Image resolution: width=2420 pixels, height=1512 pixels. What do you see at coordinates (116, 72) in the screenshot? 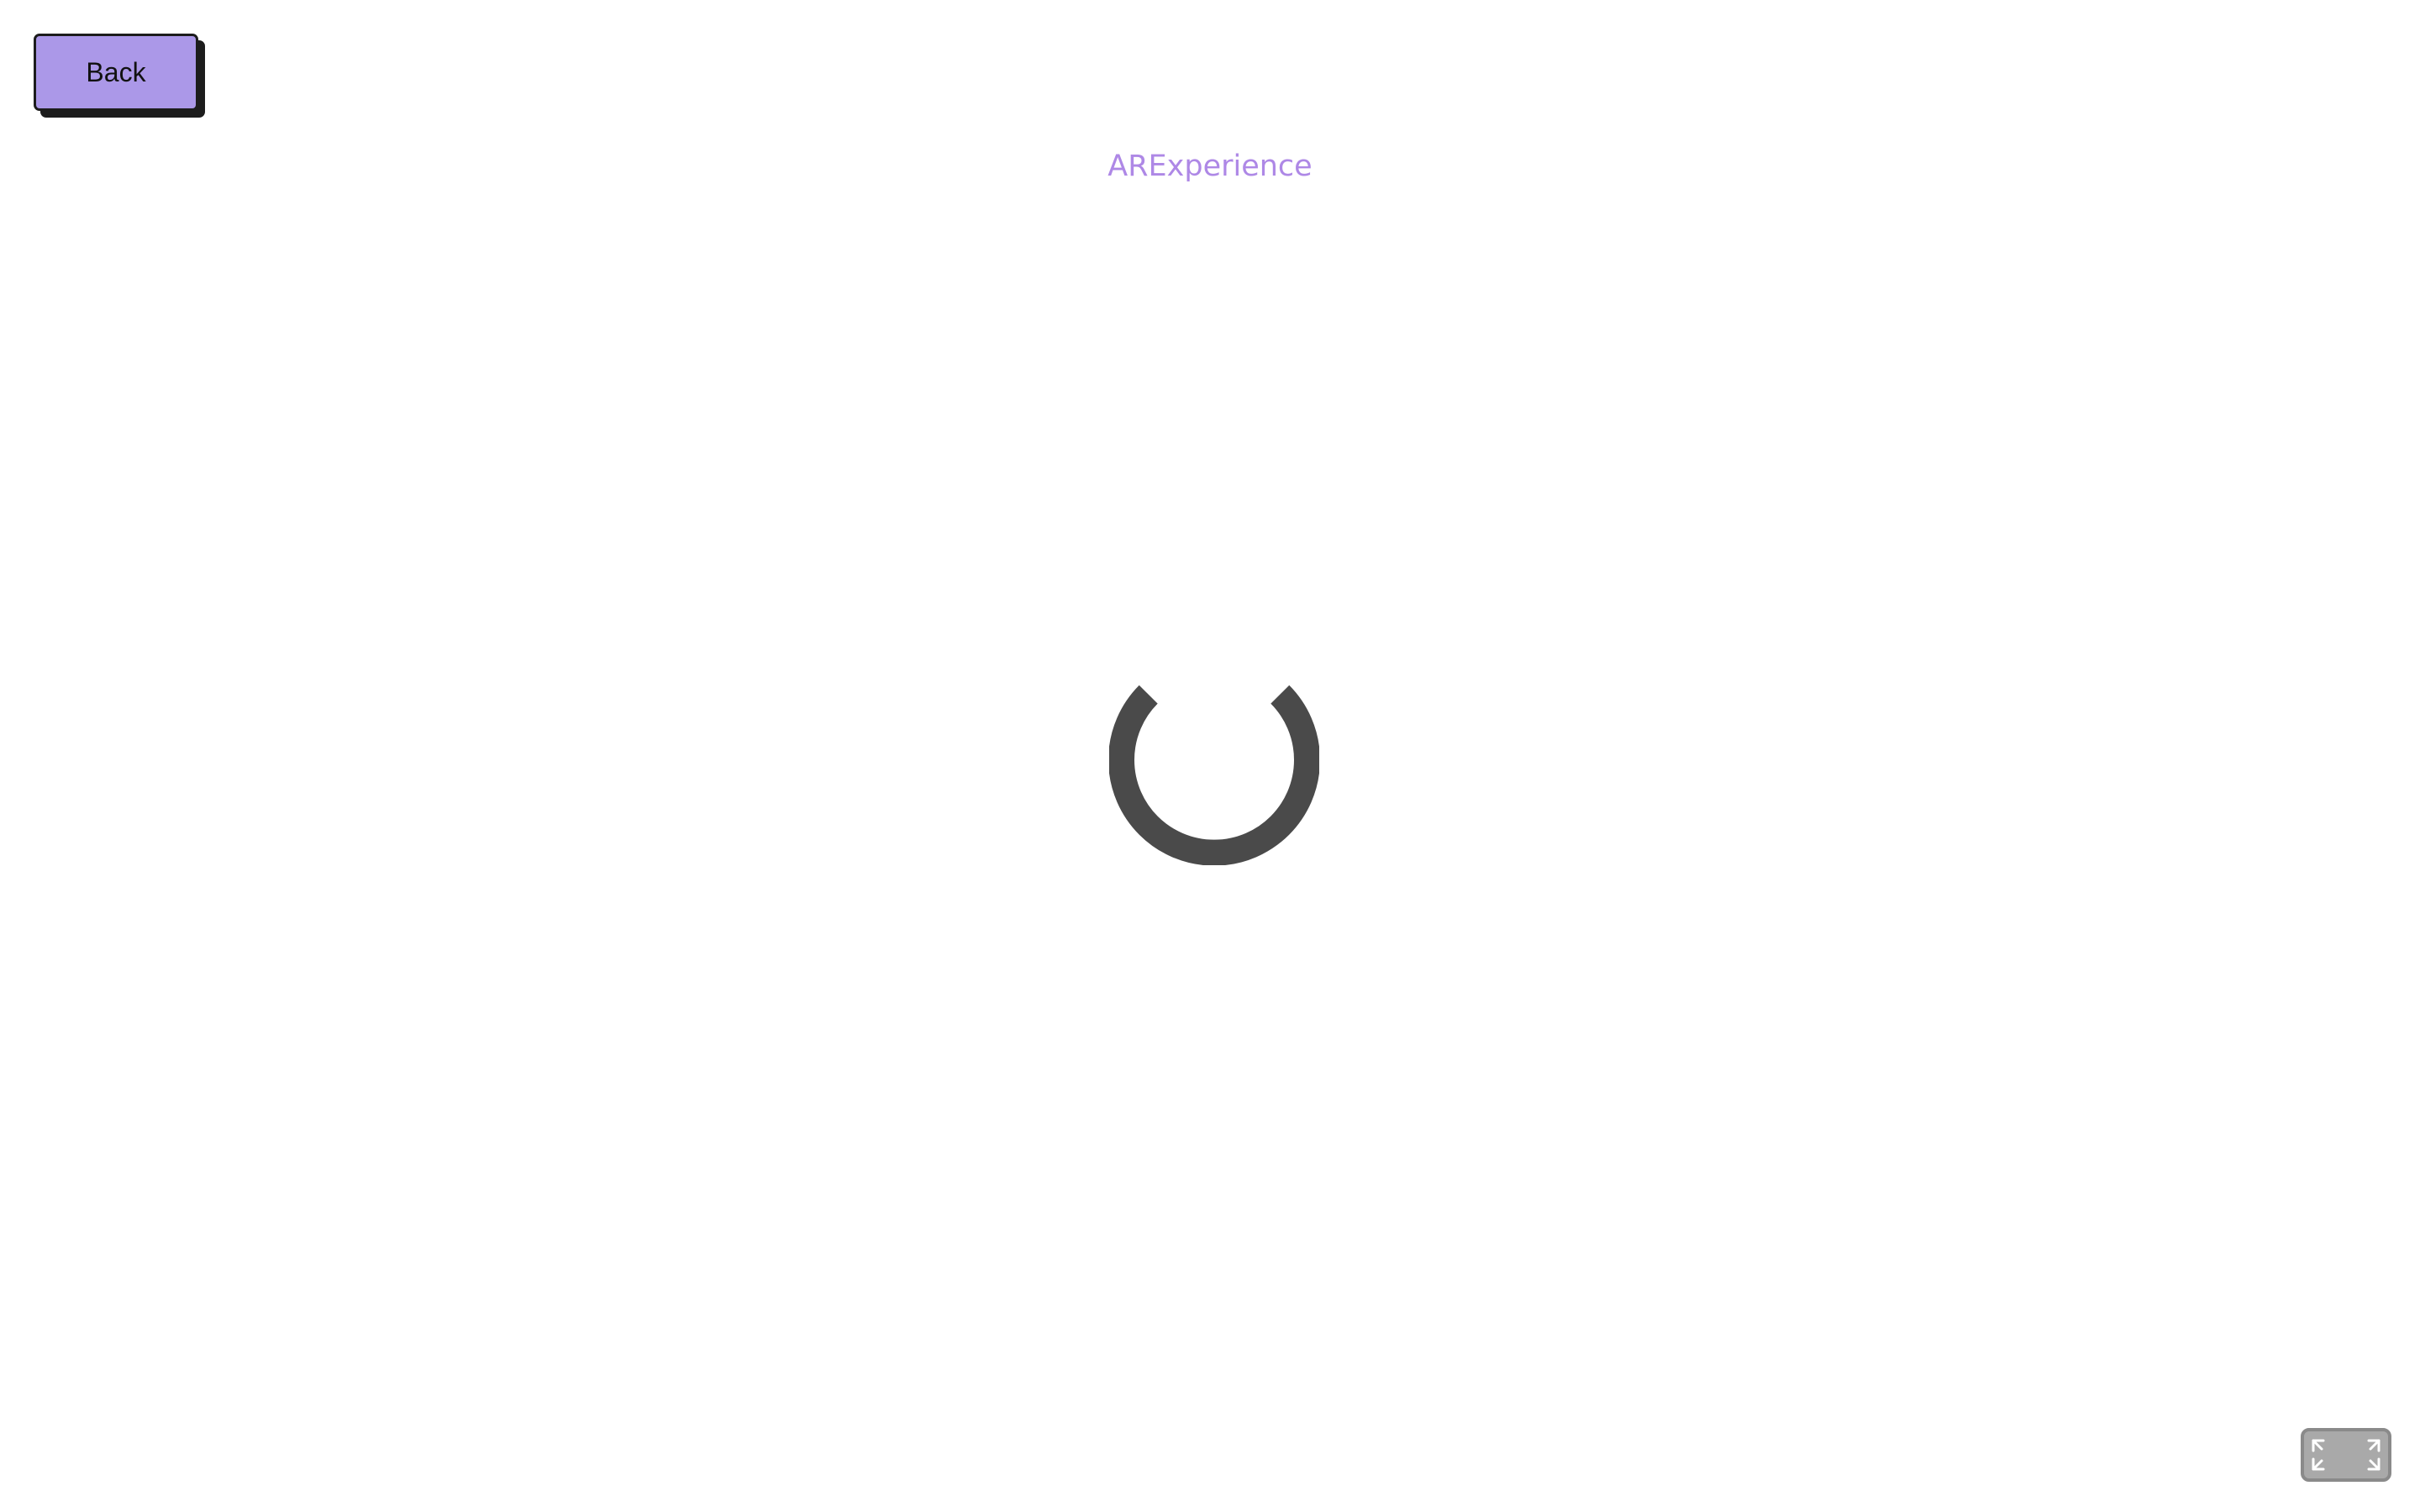
I see `back-button: Back` at bounding box center [116, 72].